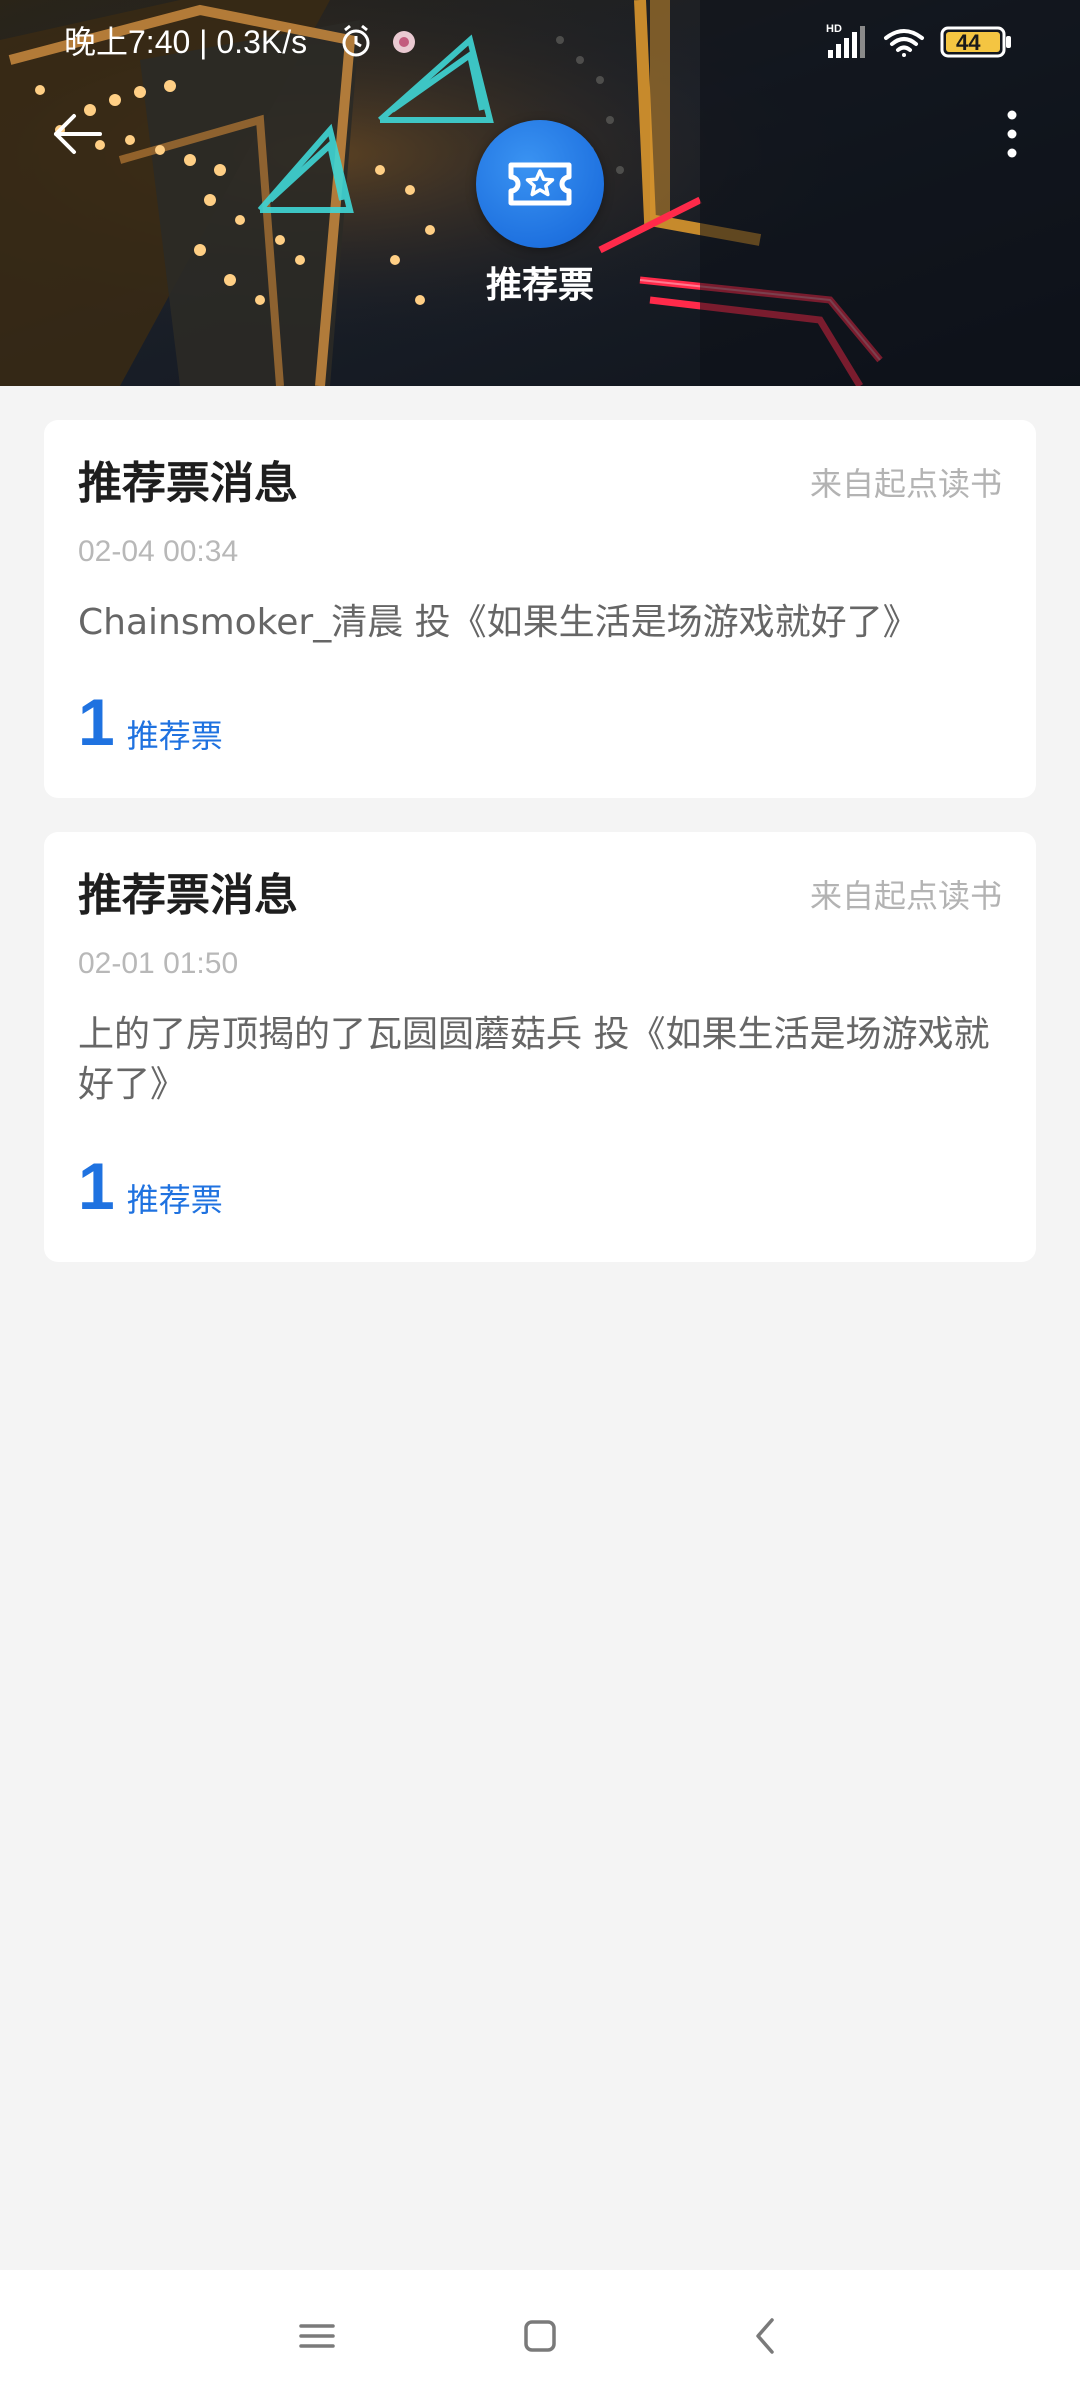  Describe the element at coordinates (540, 42) in the screenshot. I see `status-bar: 晚上7:40 | 0.3K/s HD 44` at that location.